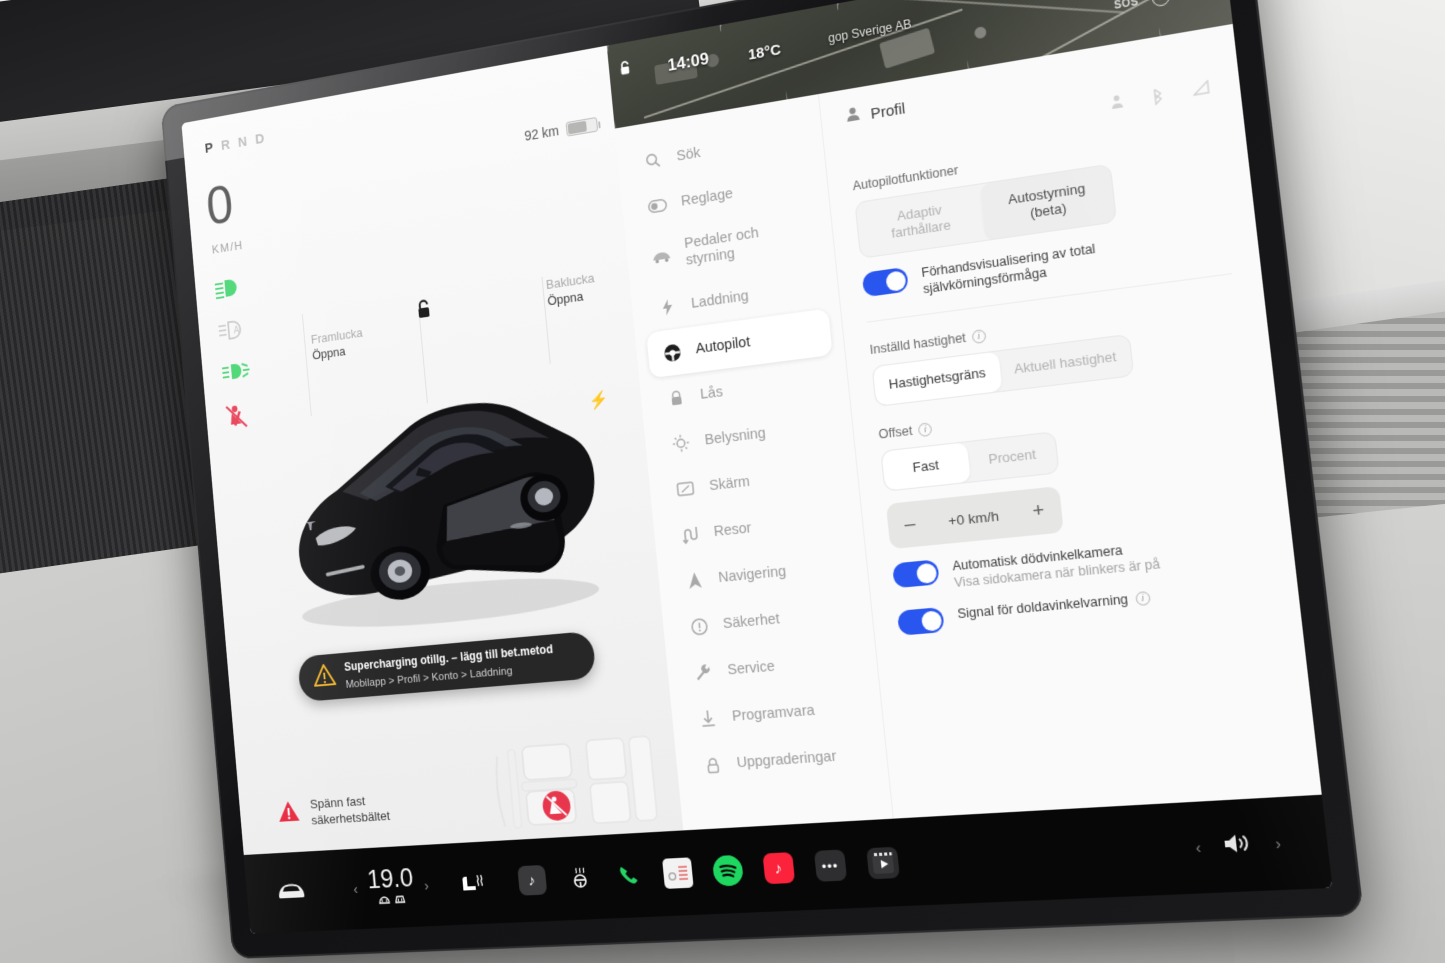 The width and height of the screenshot is (1445, 963). Describe the element at coordinates (1042, 606) in the screenshot. I see `blind-spot-warning-title: Signal för doldavinkelvarning` at that location.